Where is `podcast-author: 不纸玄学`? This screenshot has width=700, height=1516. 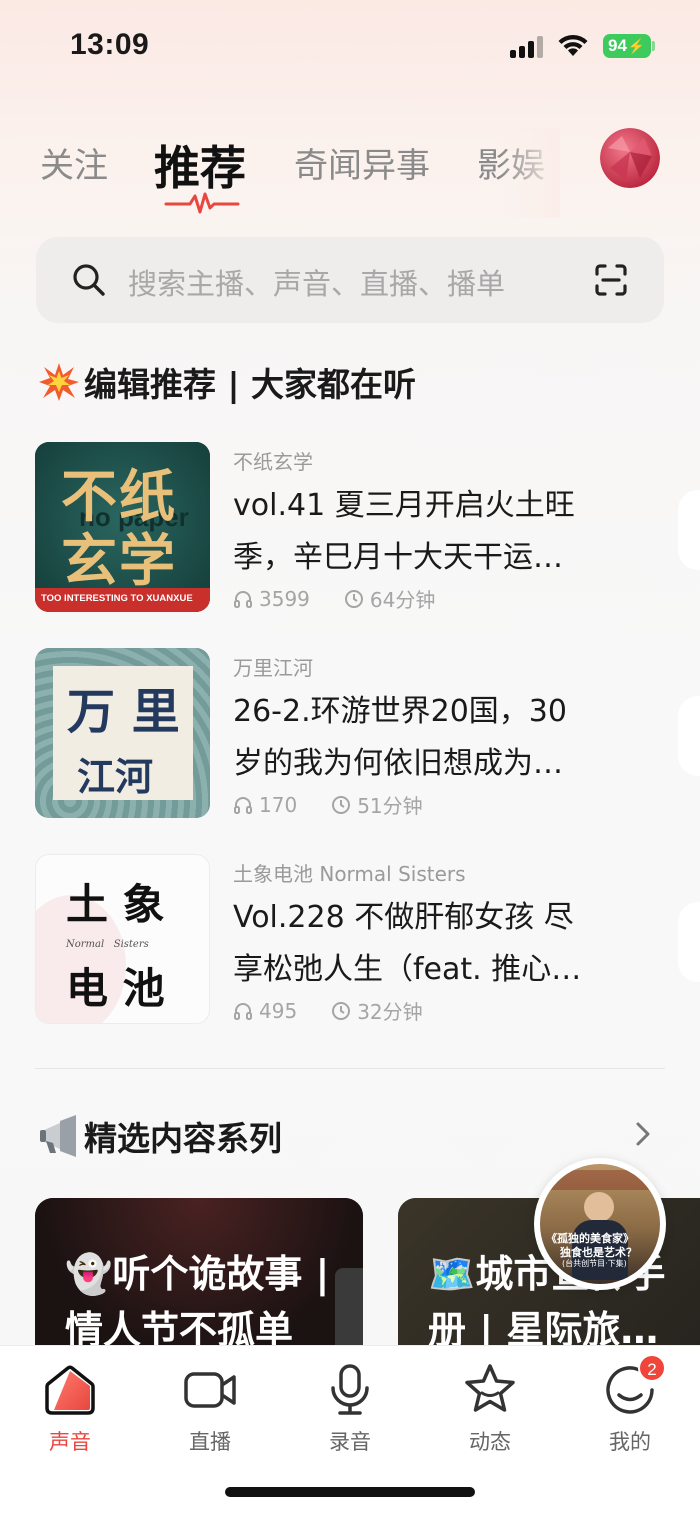
podcast-author: 不纸玄学 is located at coordinates (273, 460).